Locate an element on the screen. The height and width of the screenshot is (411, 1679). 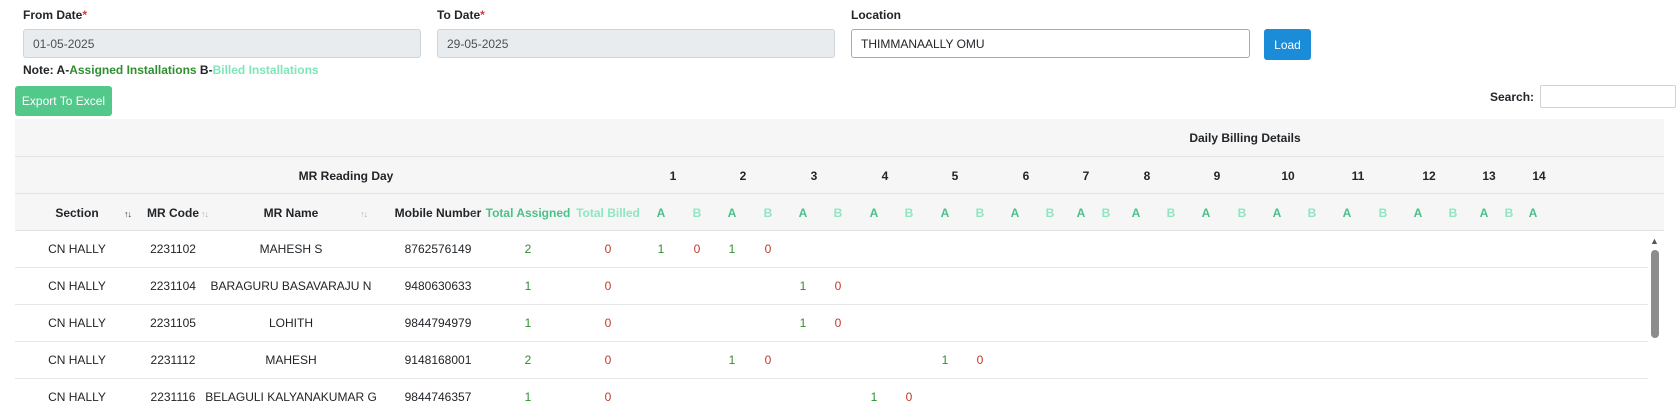
col-mobile-number: Mobile Number is located at coordinates (438, 213).